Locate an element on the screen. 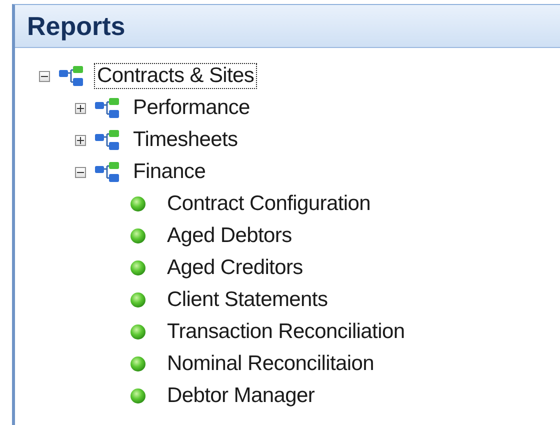 The image size is (560, 425). tree-item: Contract Configuration is located at coordinates (269, 204).